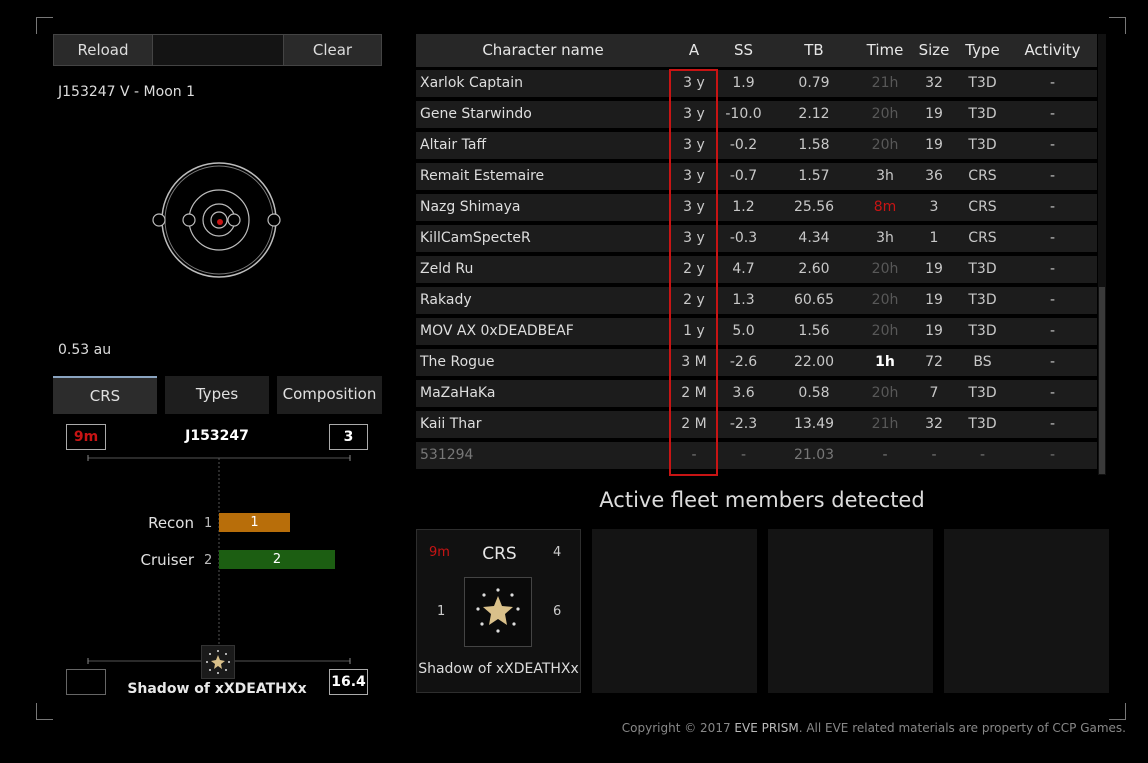 The image size is (1148, 763). What do you see at coordinates (814, 114) in the screenshot?
I see `cell-tb: 2.12` at bounding box center [814, 114].